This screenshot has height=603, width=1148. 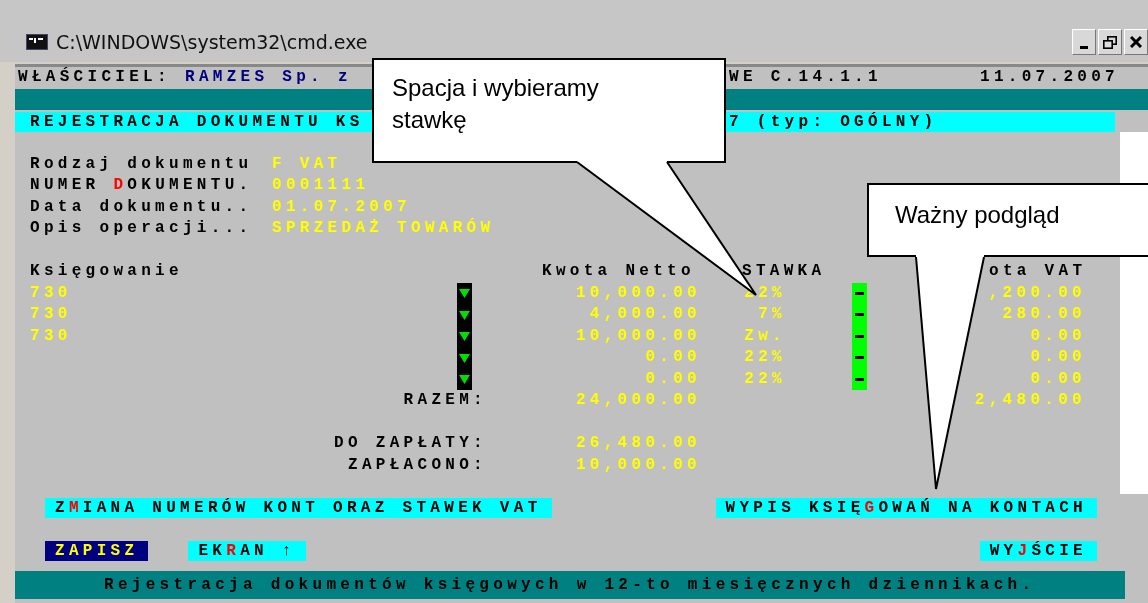 I want to click on screen-title: REJESTRACJA DOKUMENTU KS, so click(x=197, y=122).